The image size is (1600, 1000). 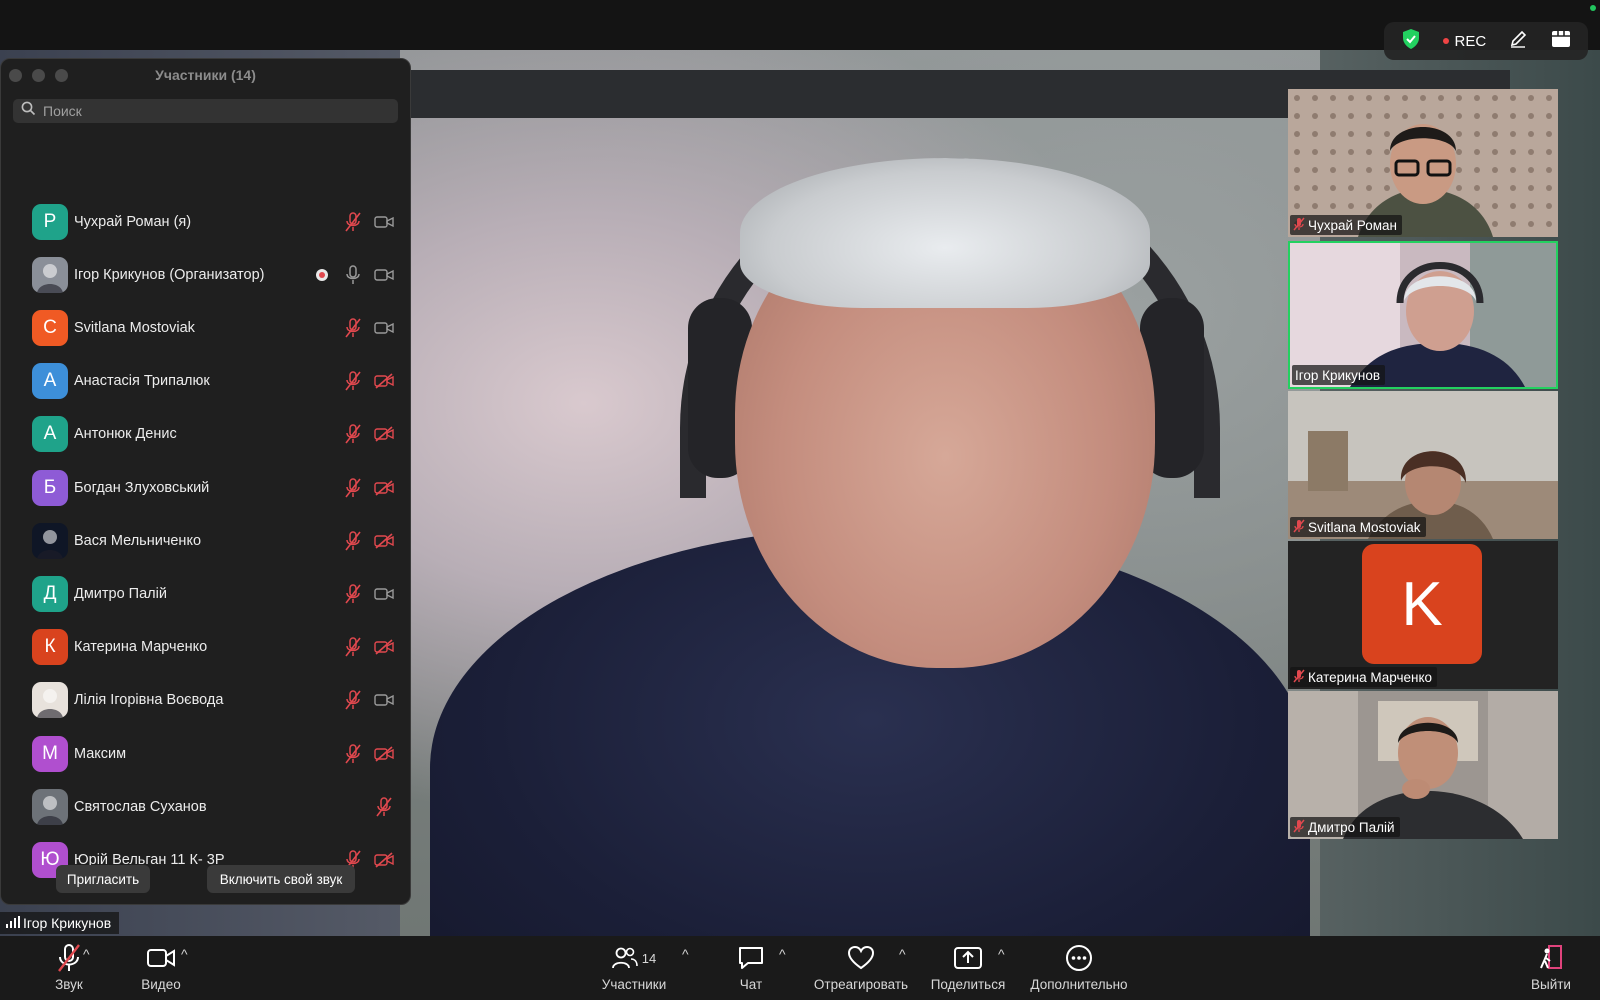 What do you see at coordinates (142, 487) in the screenshot?
I see `participant-name: Богдан Злуховський` at bounding box center [142, 487].